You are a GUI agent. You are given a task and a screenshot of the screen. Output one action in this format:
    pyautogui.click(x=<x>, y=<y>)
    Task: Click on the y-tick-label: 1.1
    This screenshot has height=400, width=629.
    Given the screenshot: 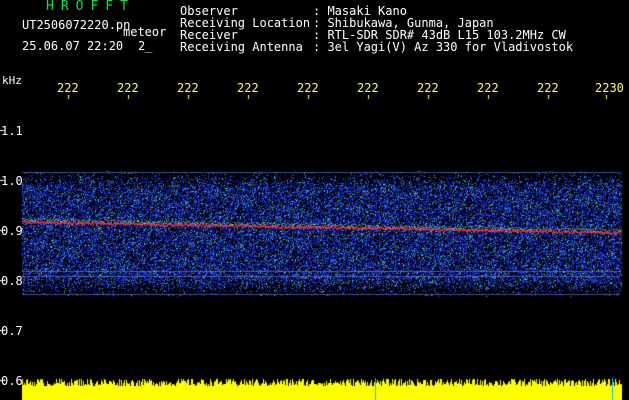 What is the action you would take?
    pyautogui.click(x=12, y=131)
    